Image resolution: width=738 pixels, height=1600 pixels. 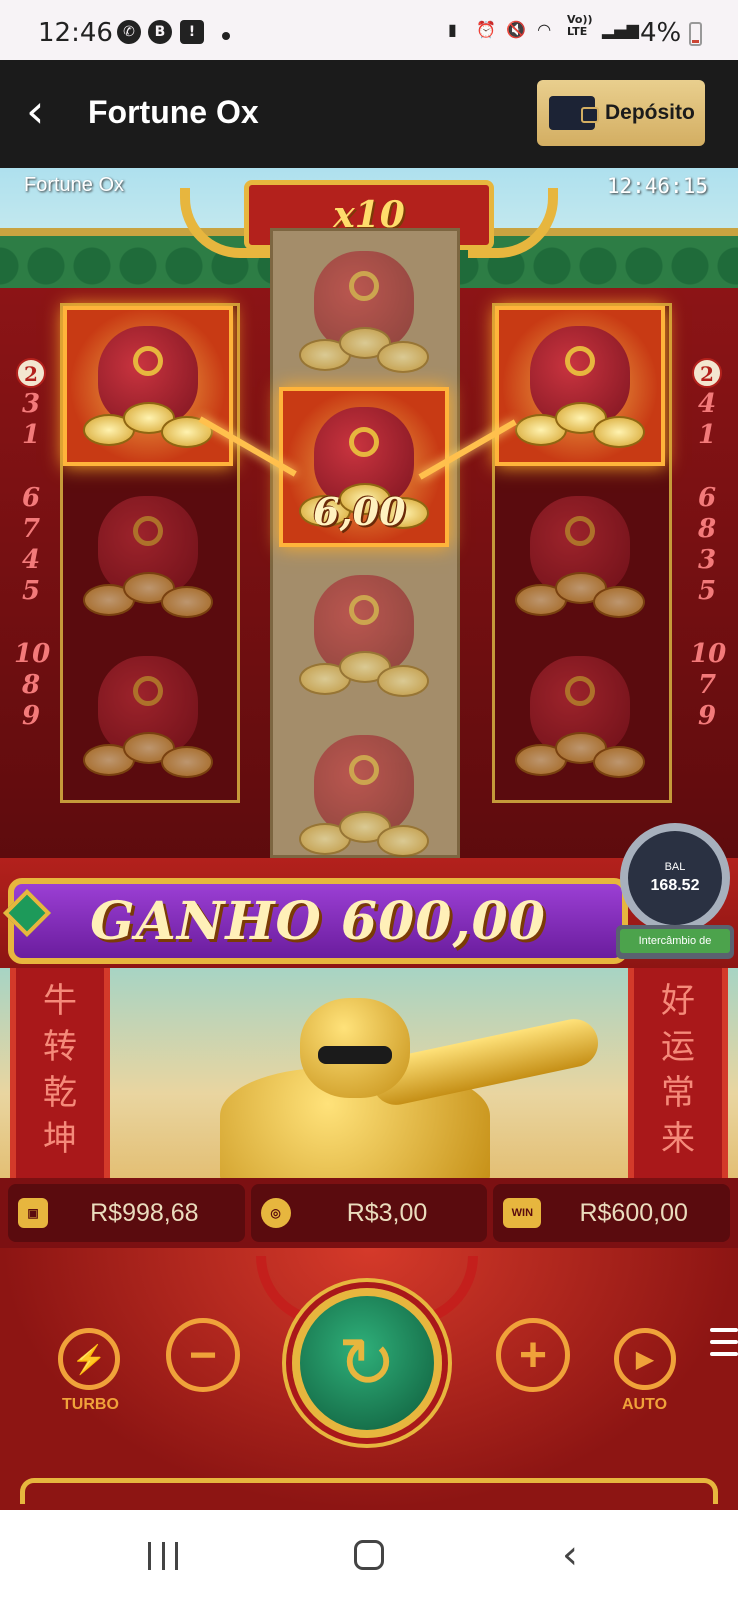 What do you see at coordinates (675, 867) in the screenshot?
I see `balance-label: BAL` at bounding box center [675, 867].